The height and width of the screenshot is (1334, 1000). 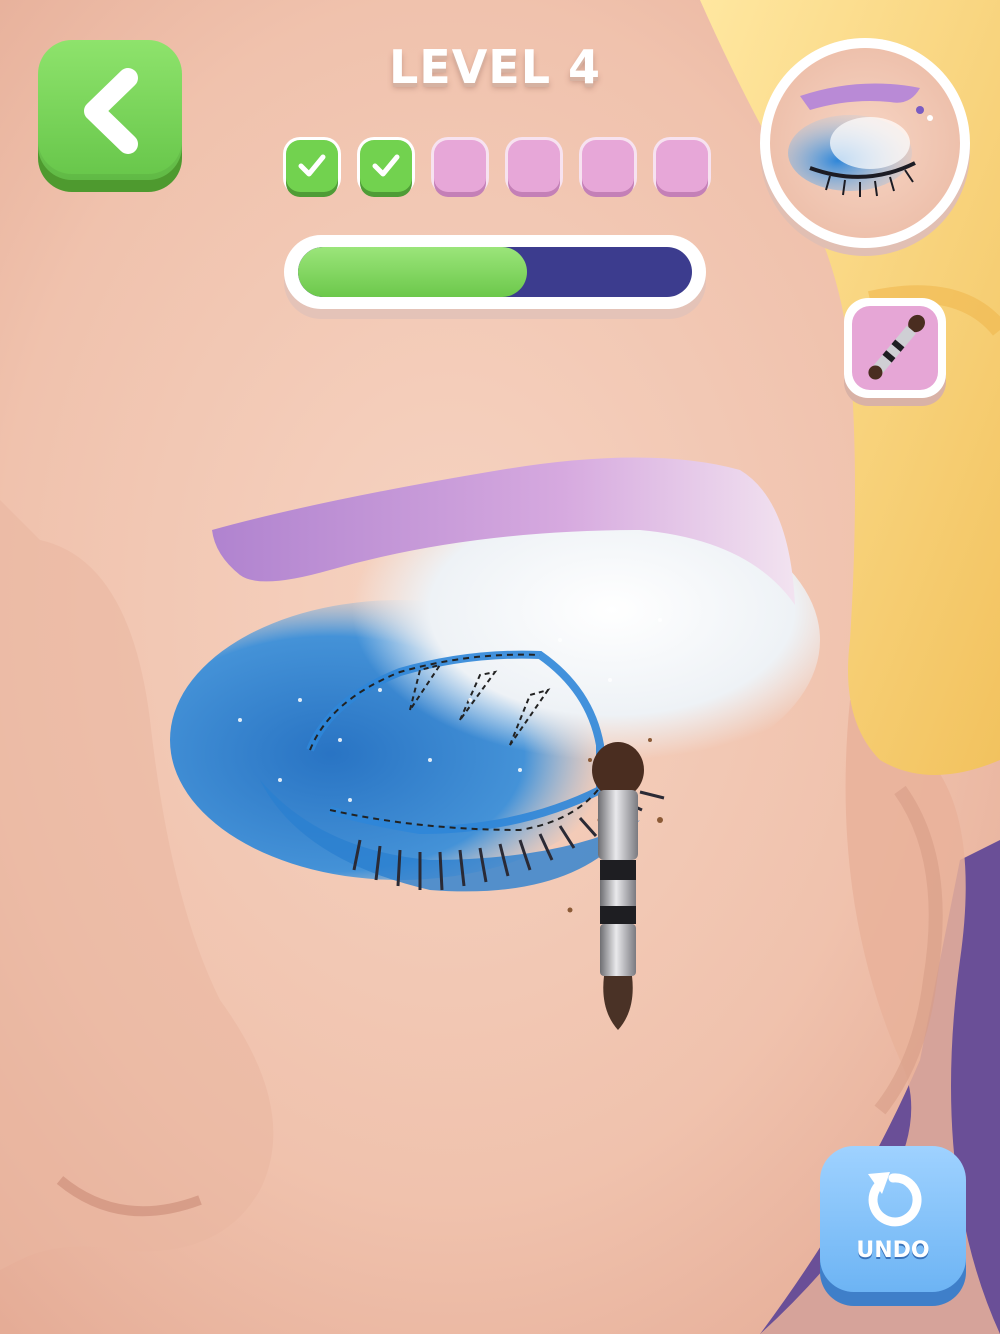 I want to click on progress-fill, so click(x=412, y=272).